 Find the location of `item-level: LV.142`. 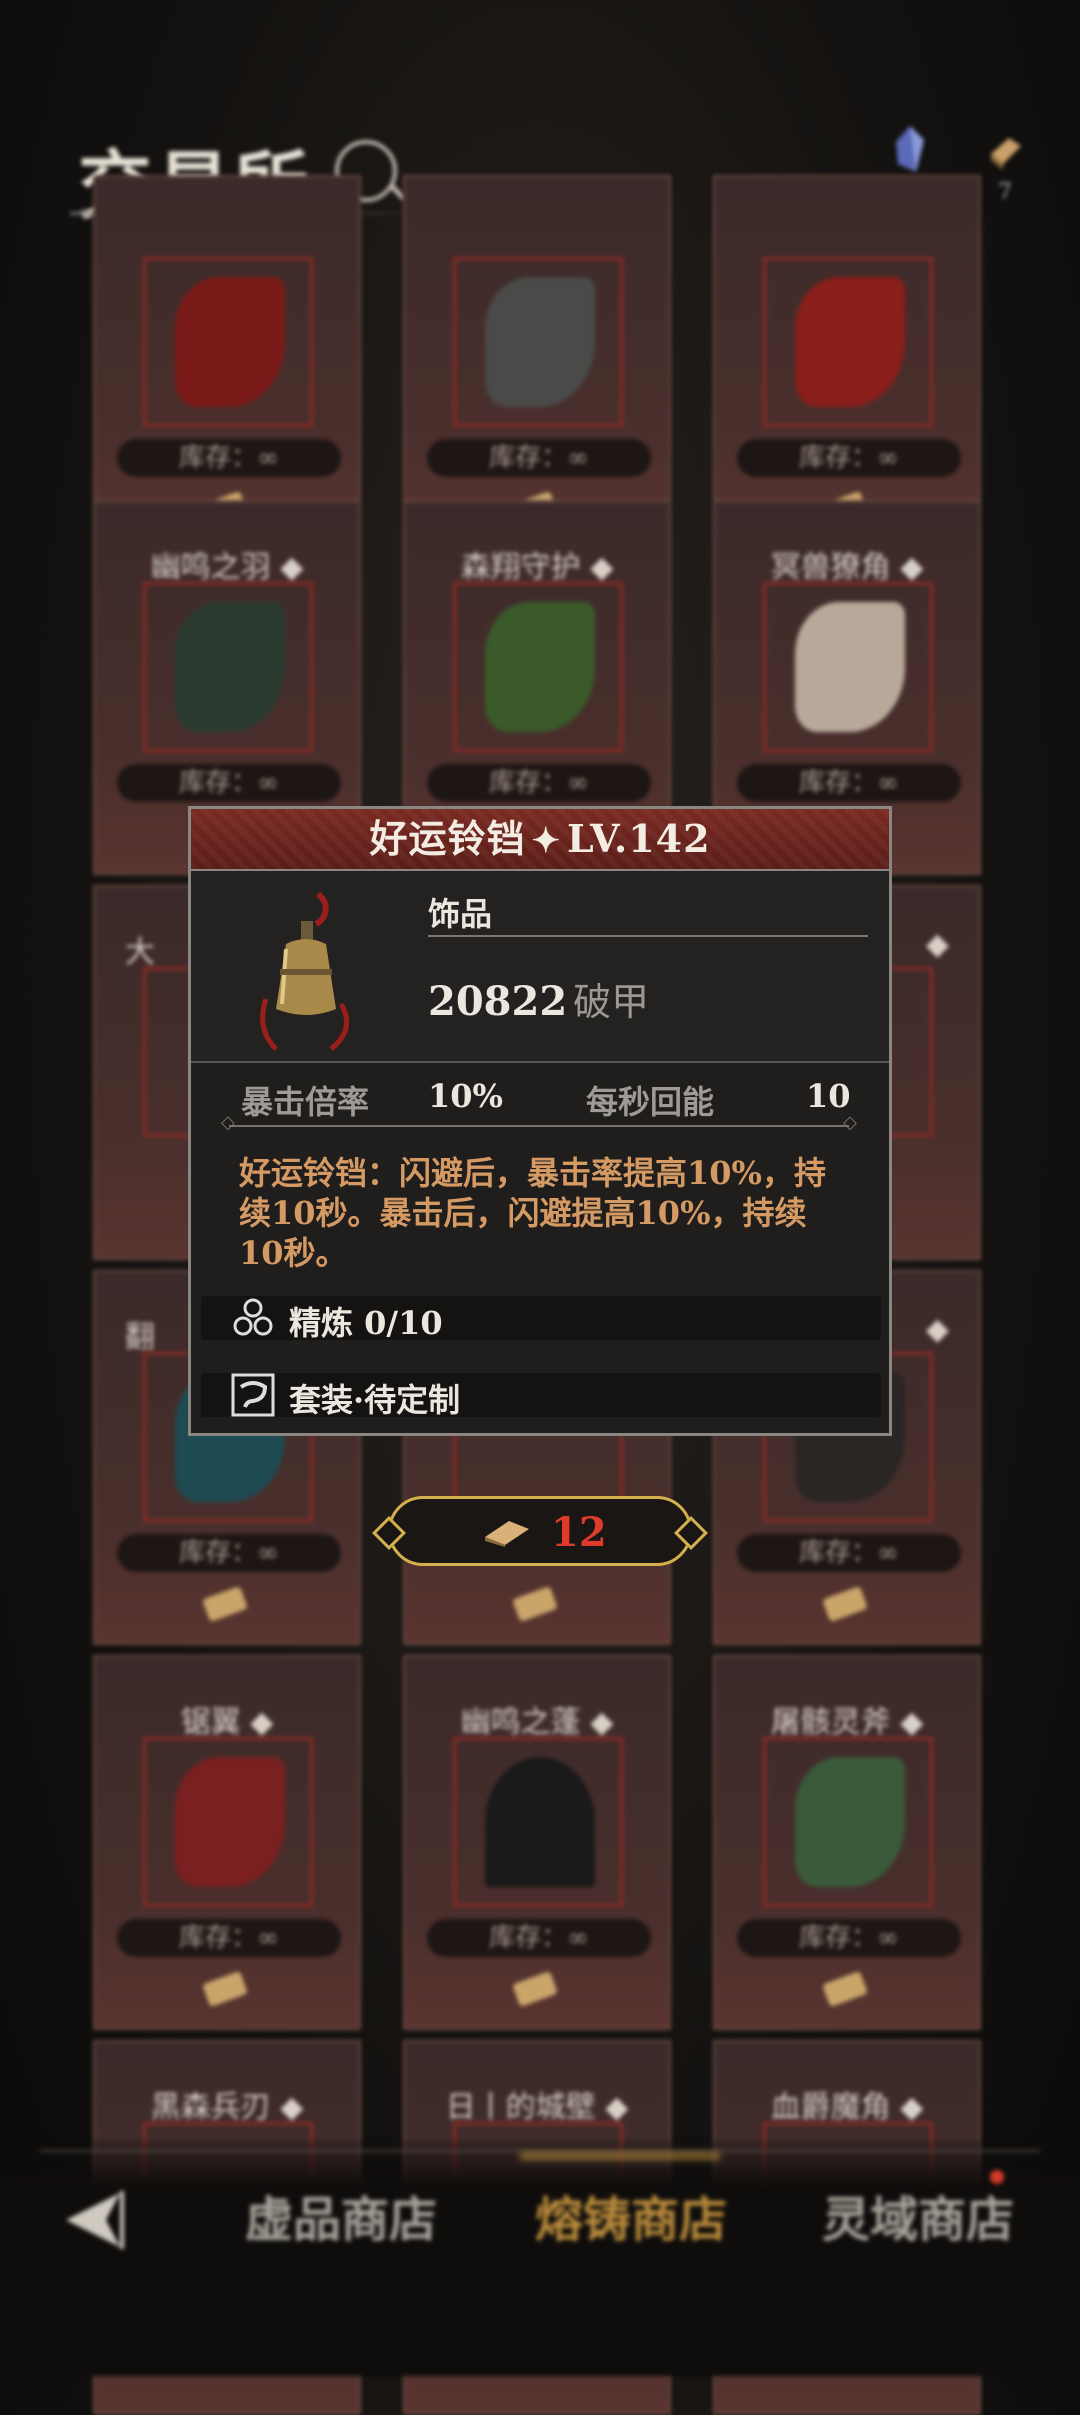

item-level: LV.142 is located at coordinates (638, 838).